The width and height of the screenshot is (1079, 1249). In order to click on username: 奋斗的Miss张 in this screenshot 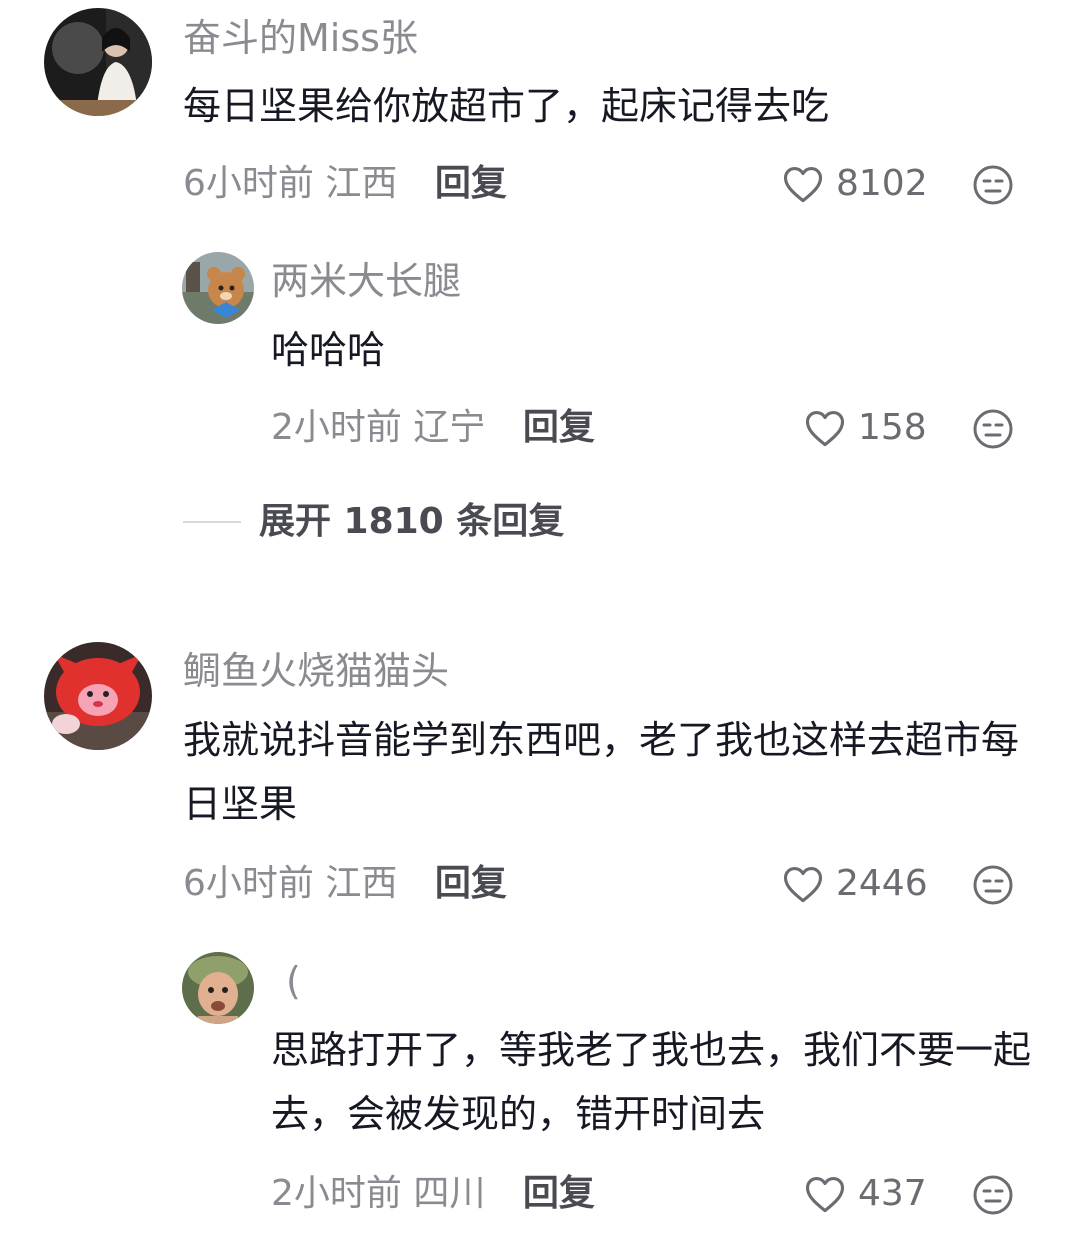, I will do `click(300, 38)`.